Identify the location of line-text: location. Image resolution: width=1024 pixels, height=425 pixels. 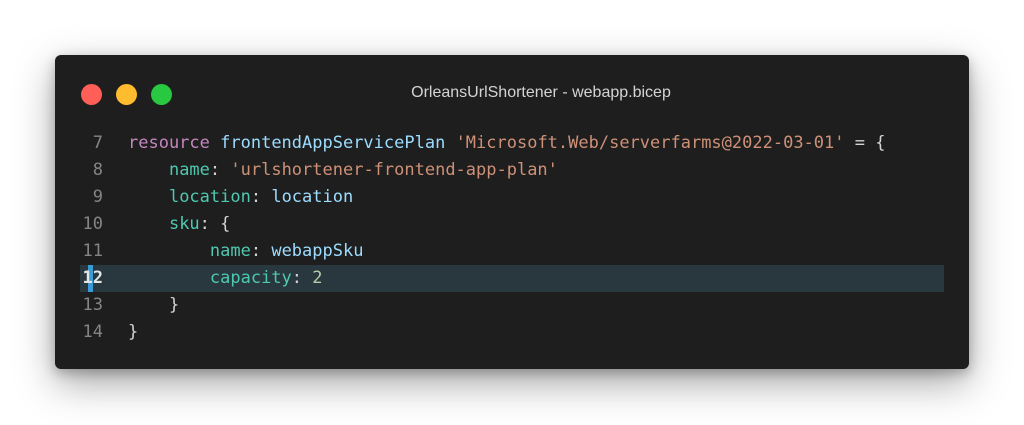
(240, 197).